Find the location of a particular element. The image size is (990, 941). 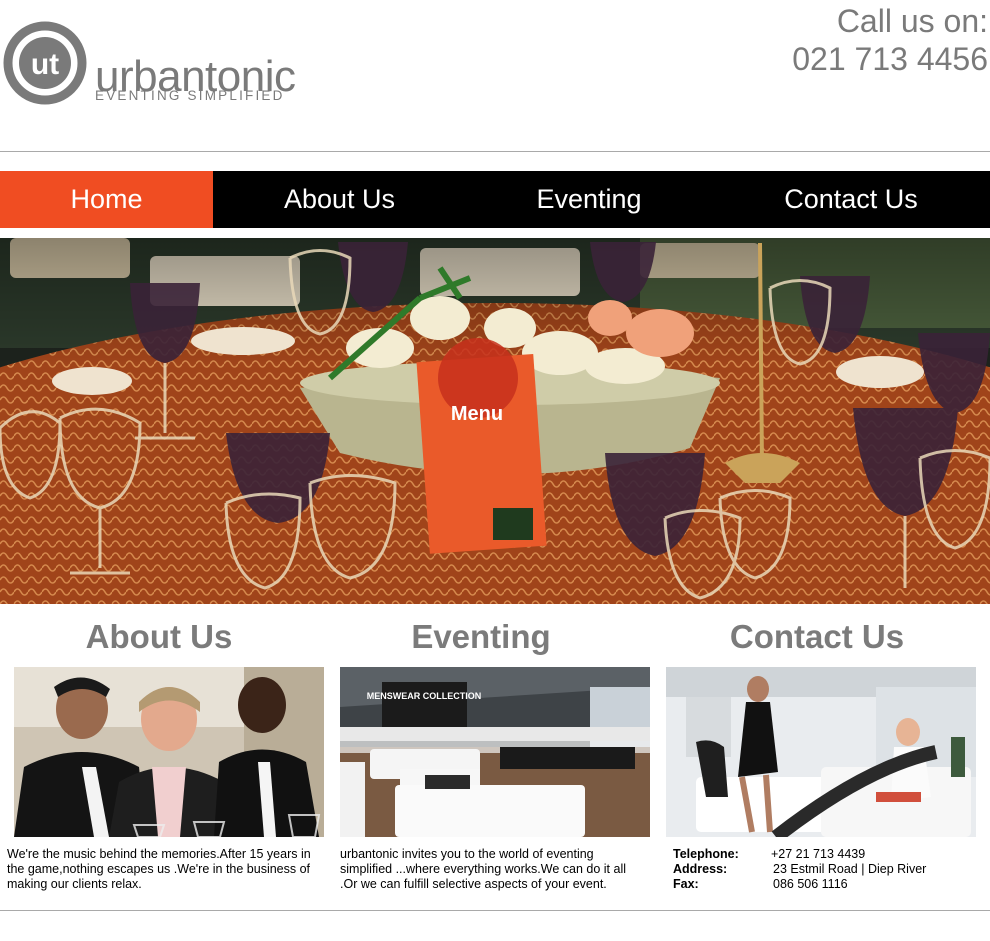

contact-row-fax: Fax: 086 506 1116 is located at coordinates (799, 884).